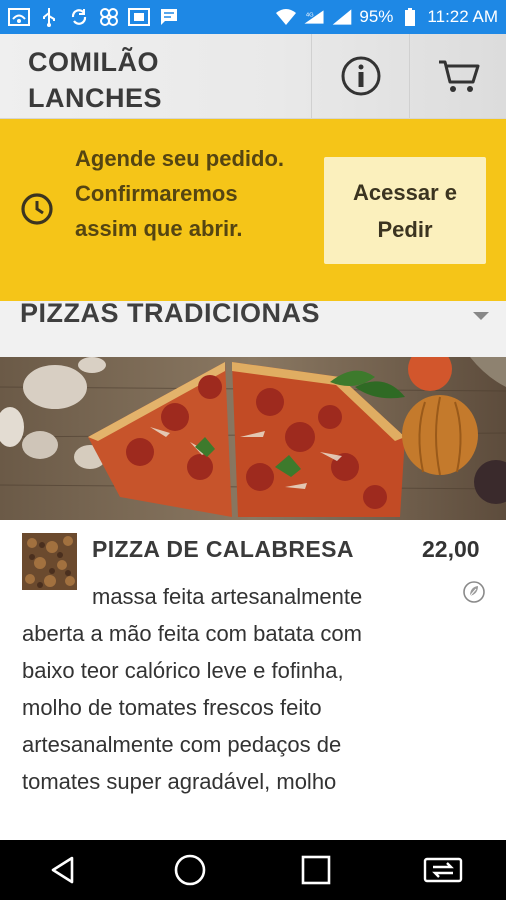 Image resolution: width=506 pixels, height=900 pixels. What do you see at coordinates (474, 594) in the screenshot?
I see `vegetarian-icon` at bounding box center [474, 594].